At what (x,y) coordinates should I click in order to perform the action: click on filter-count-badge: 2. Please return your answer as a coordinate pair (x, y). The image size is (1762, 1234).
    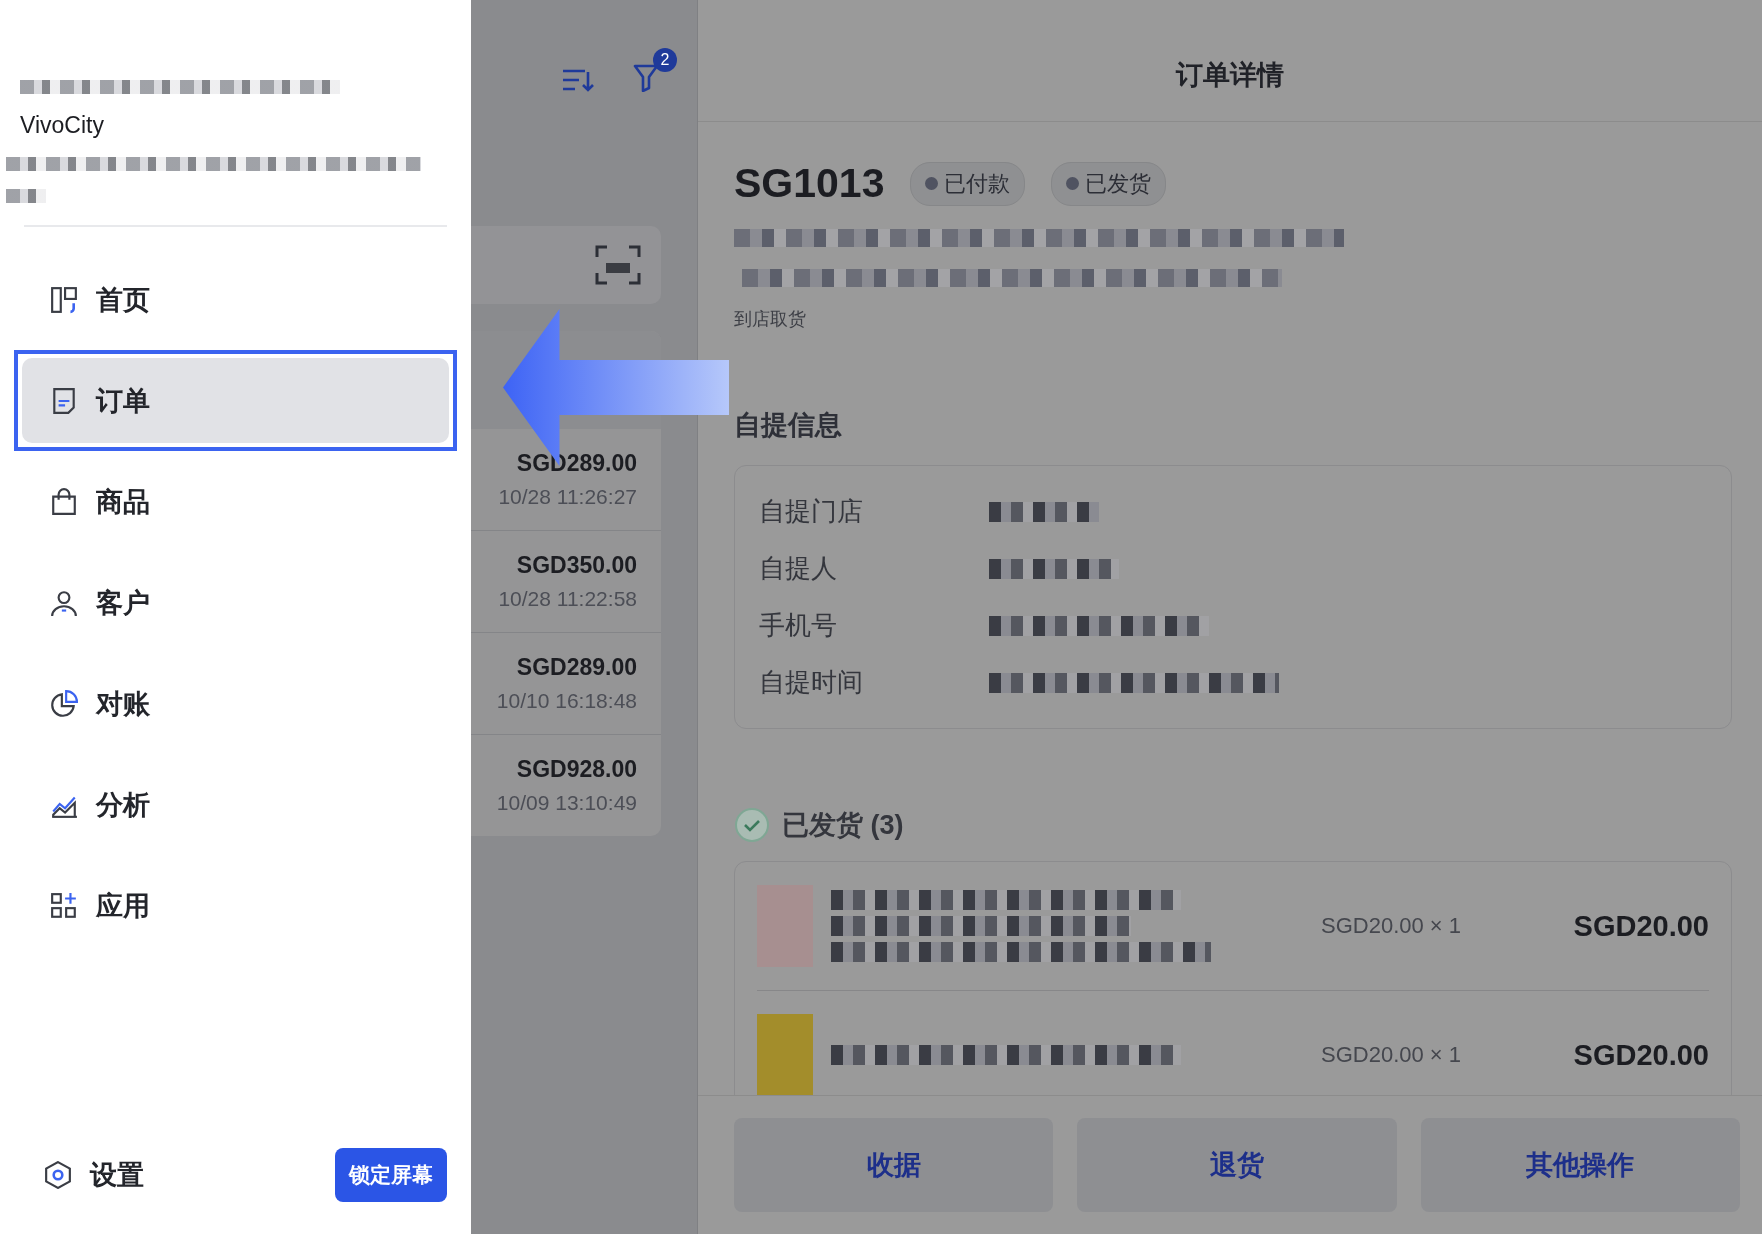
    Looking at the image, I should click on (665, 60).